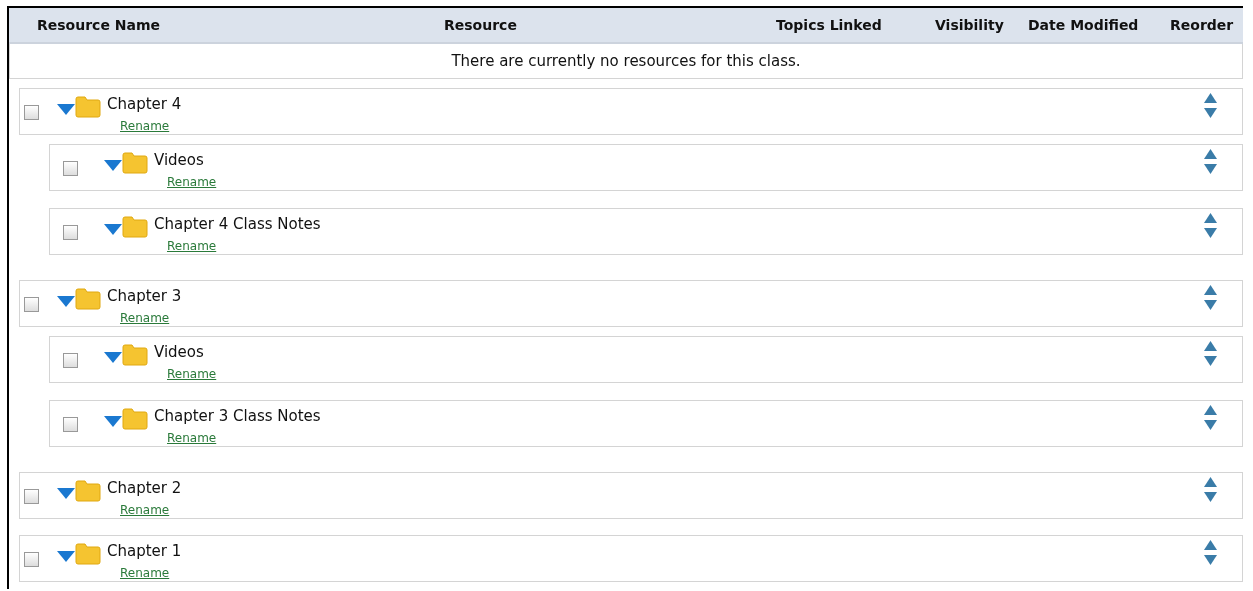 Image resolution: width=1253 pixels, height=591 pixels. Describe the element at coordinates (1083, 25) in the screenshot. I see `column-header: Date Modified` at that location.